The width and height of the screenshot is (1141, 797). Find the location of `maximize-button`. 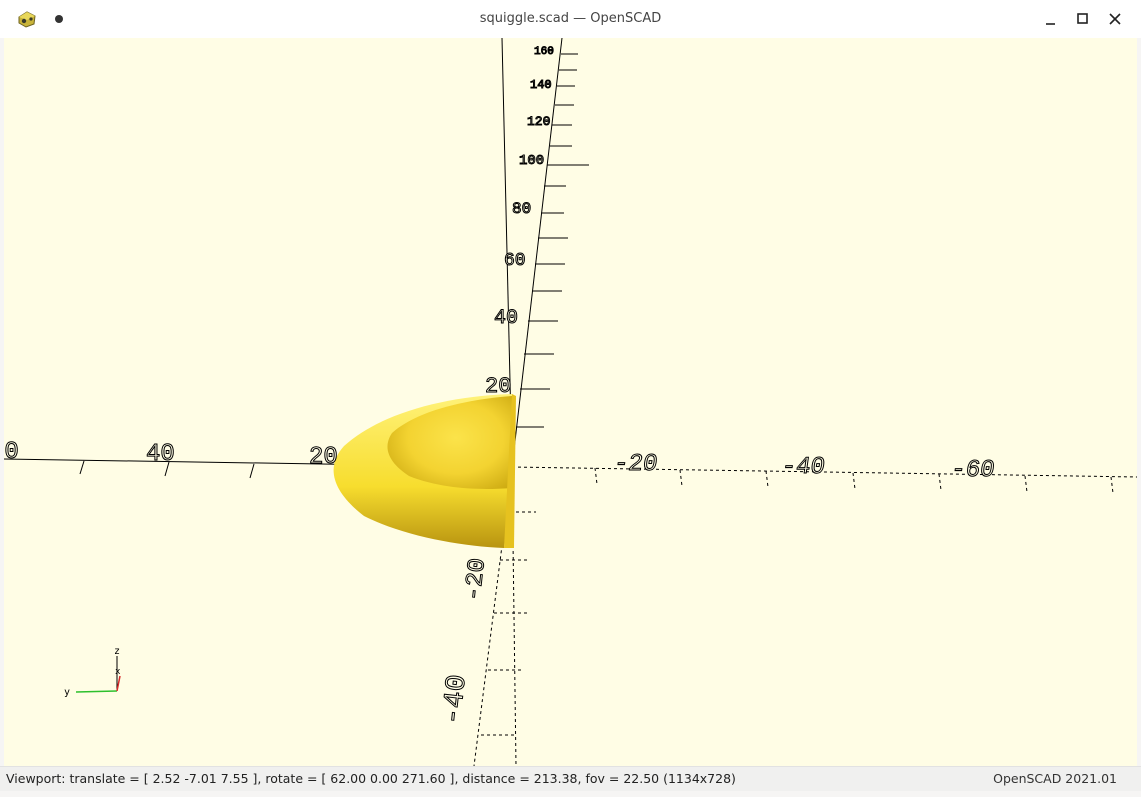

maximize-button is located at coordinates (1083, 19).